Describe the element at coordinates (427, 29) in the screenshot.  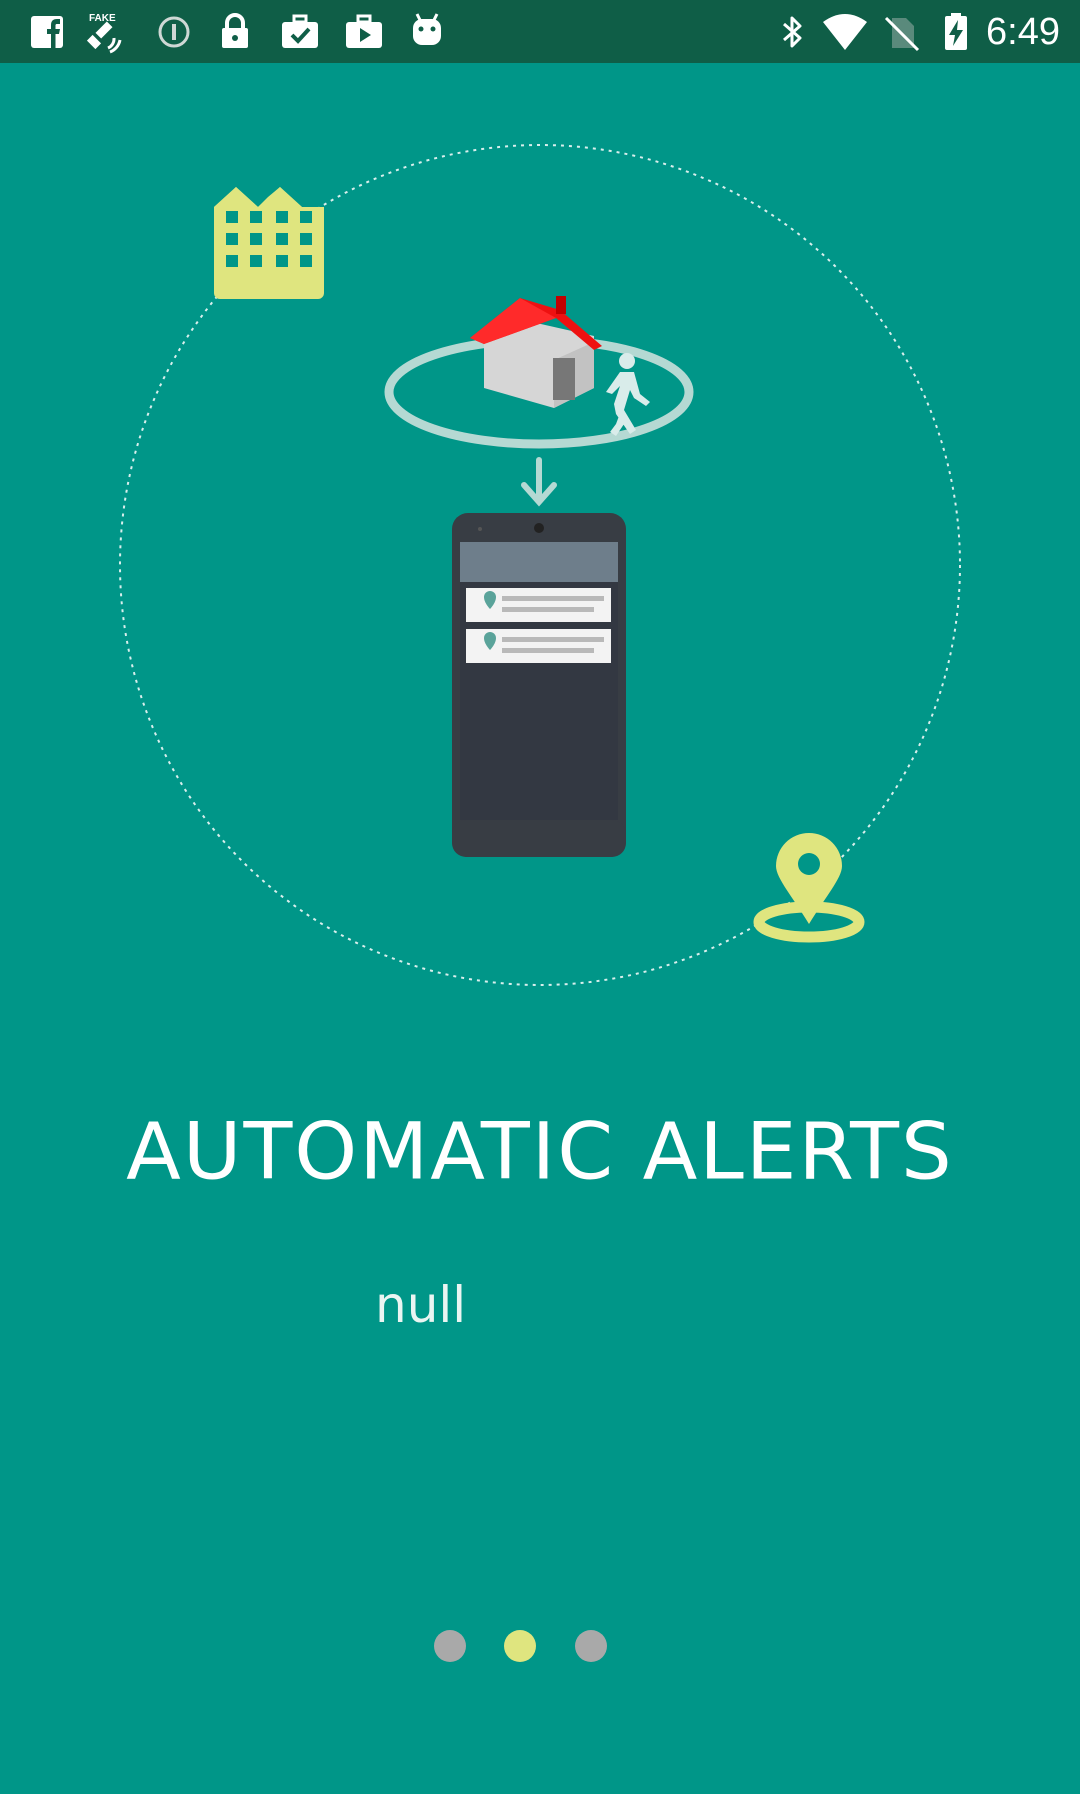
I see `android-icon` at that location.